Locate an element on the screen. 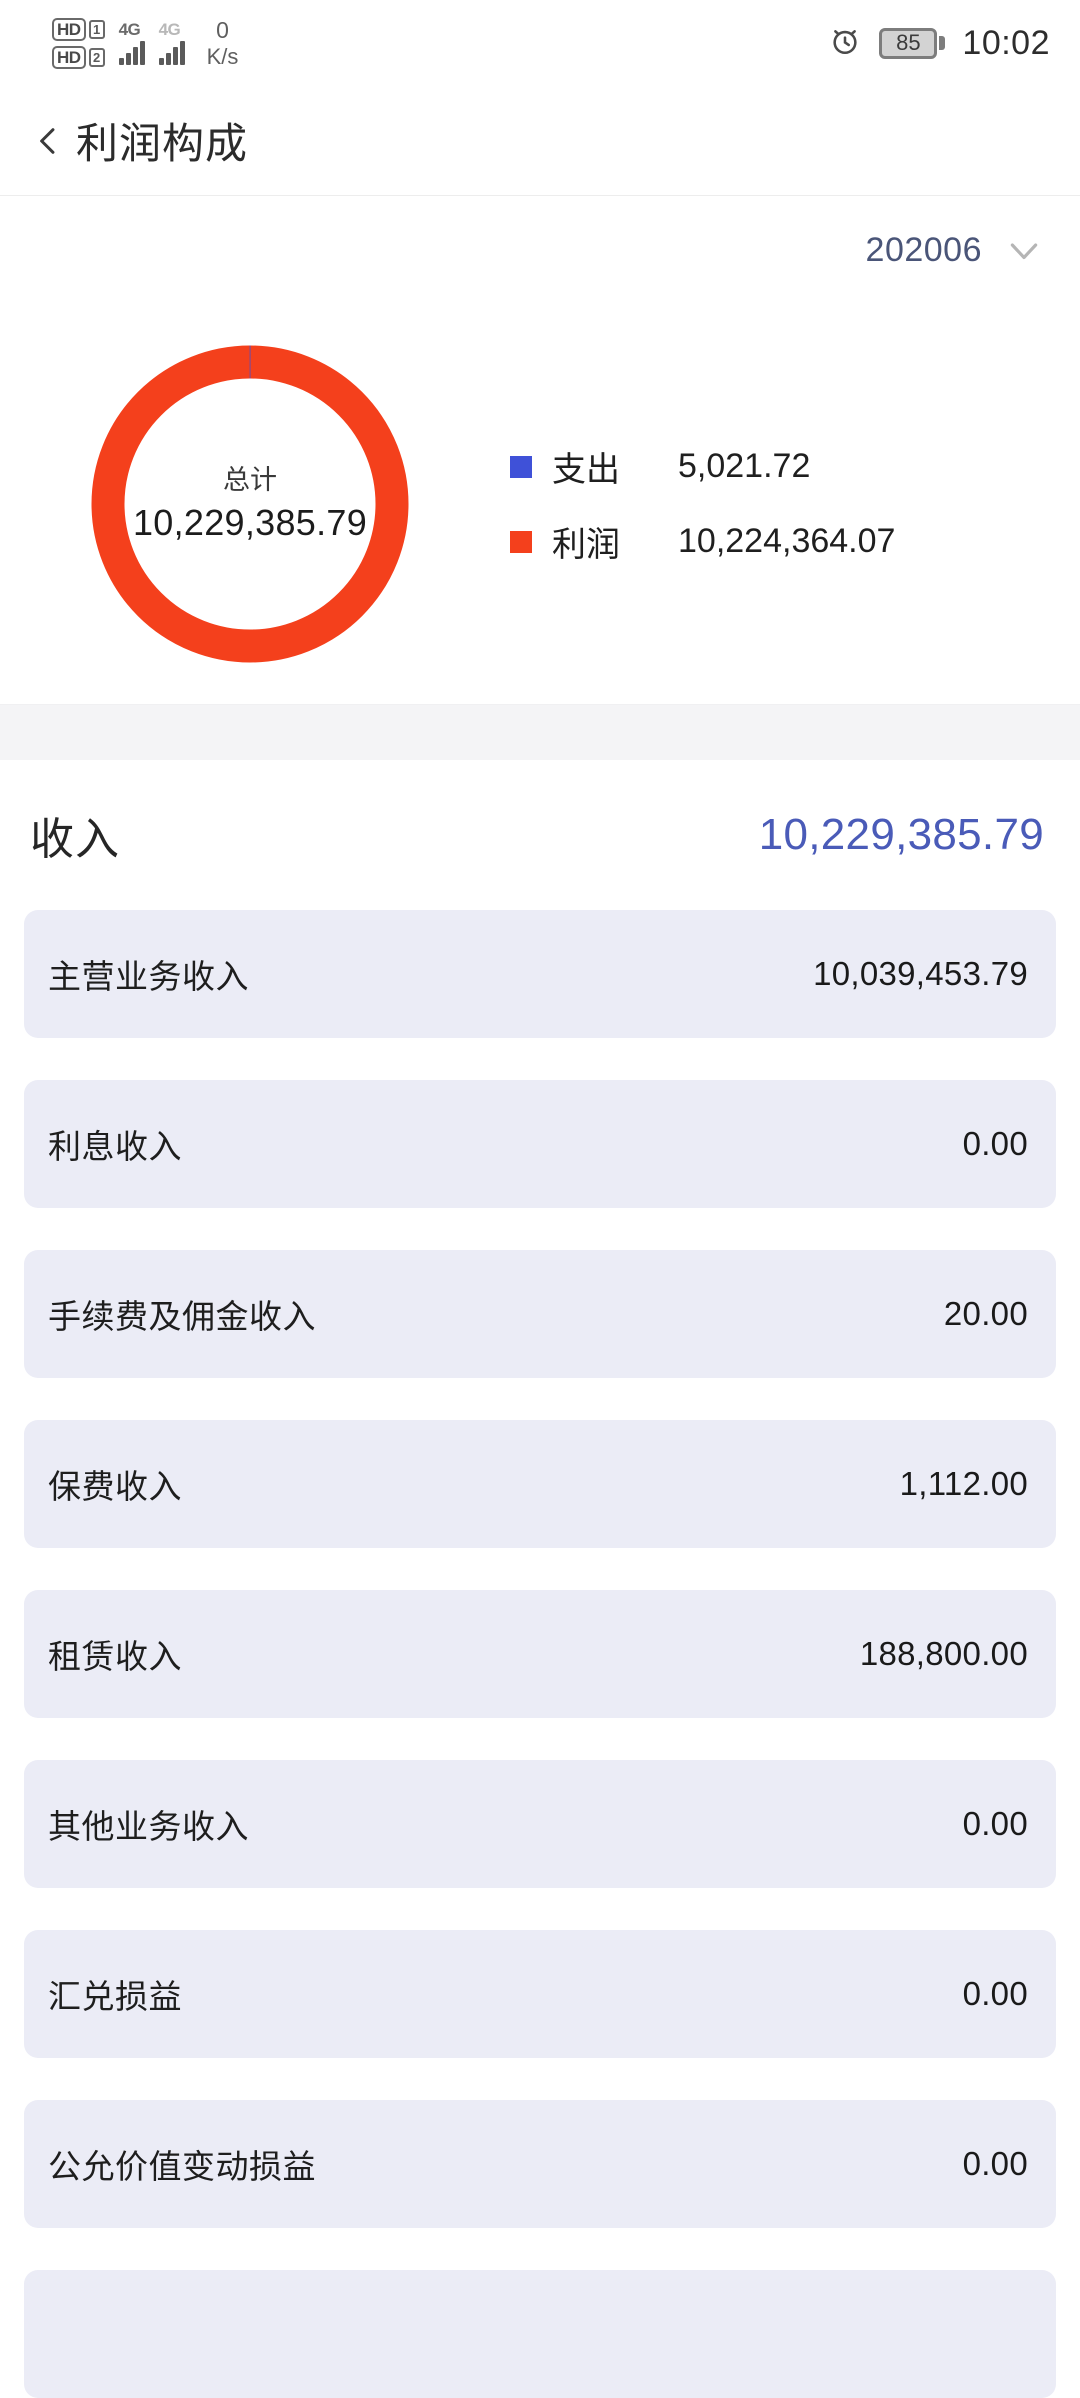 Image resolution: width=1080 pixels, height=2398 pixels. battery-tip is located at coordinates (942, 43).